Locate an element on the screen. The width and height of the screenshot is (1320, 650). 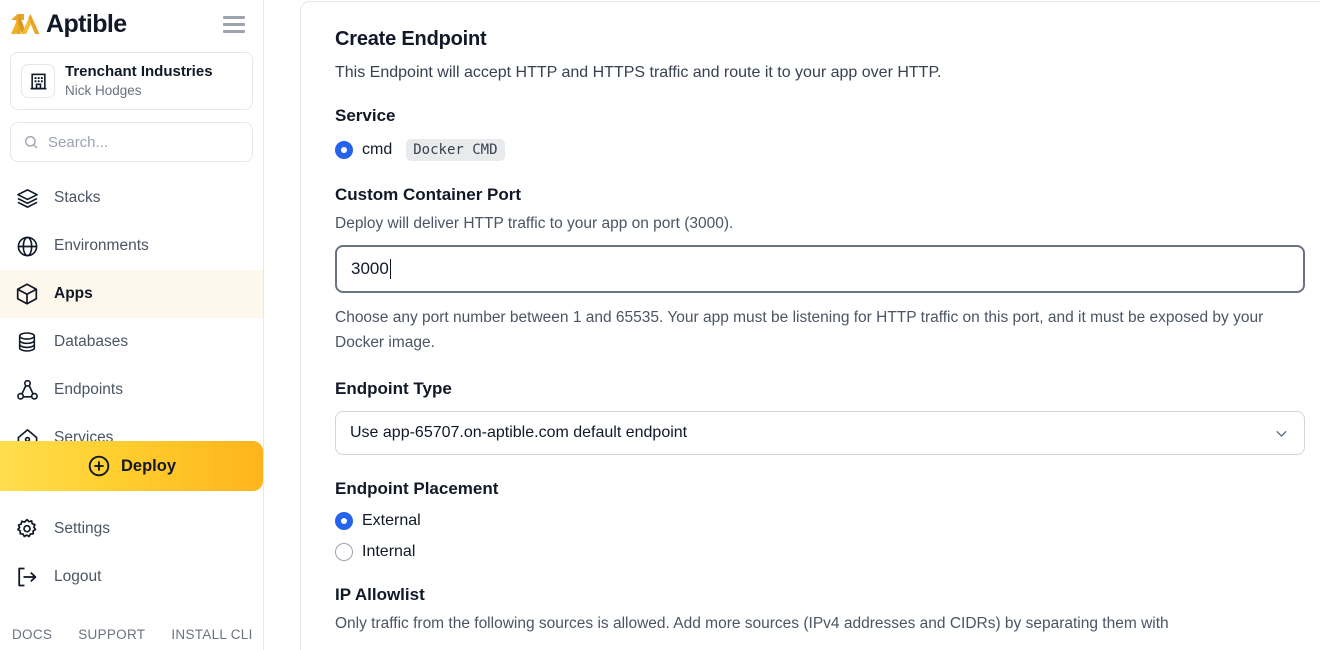
layers-icon is located at coordinates (27, 198).